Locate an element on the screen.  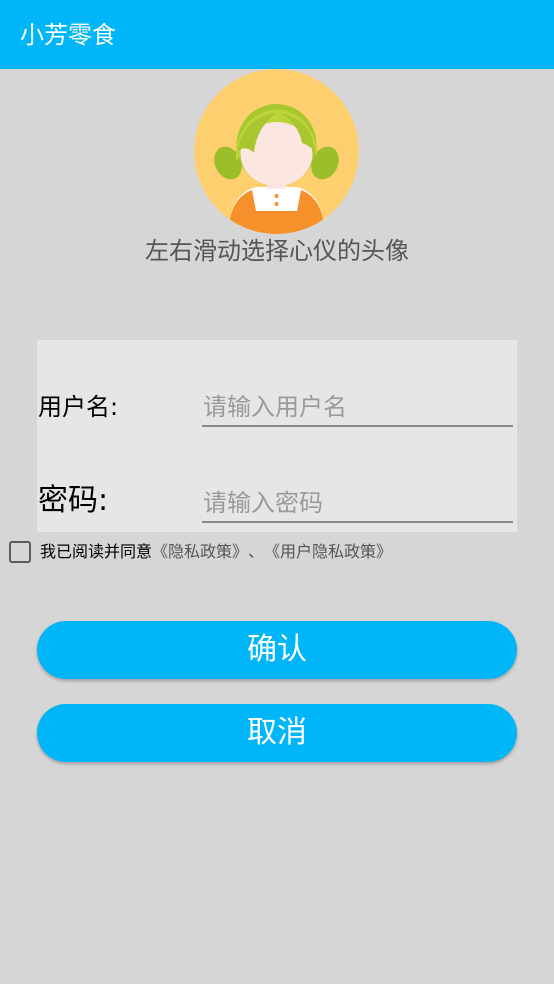
app-title: 小芳零食 is located at coordinates (68, 35).